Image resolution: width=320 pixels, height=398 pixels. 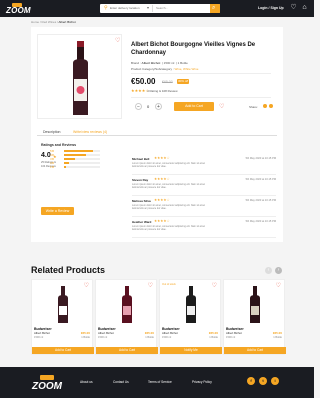 I want to click on product-price: €50.00, so click(x=143, y=81).